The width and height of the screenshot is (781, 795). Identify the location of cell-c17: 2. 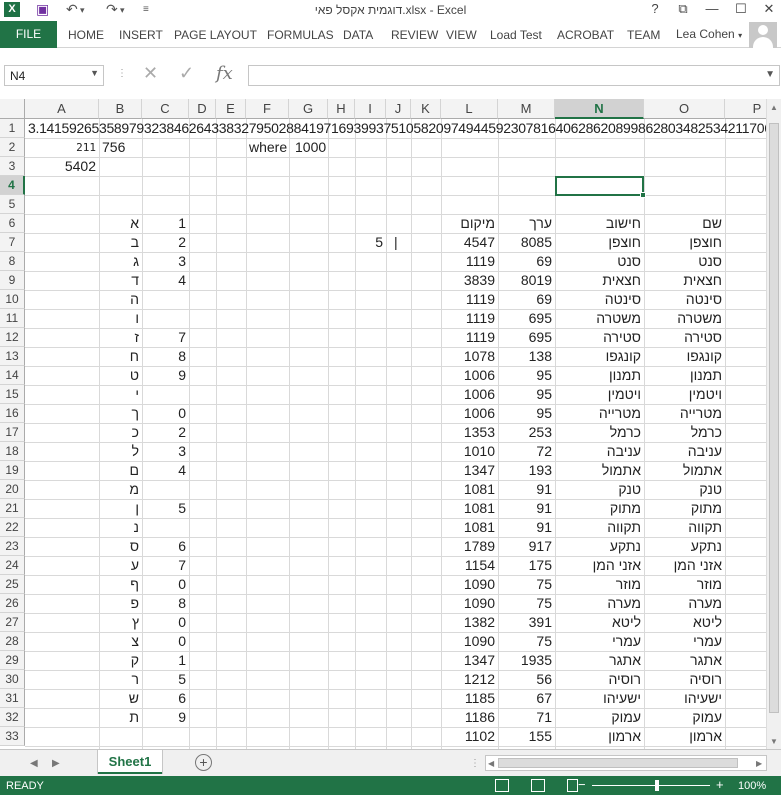
(165, 432).